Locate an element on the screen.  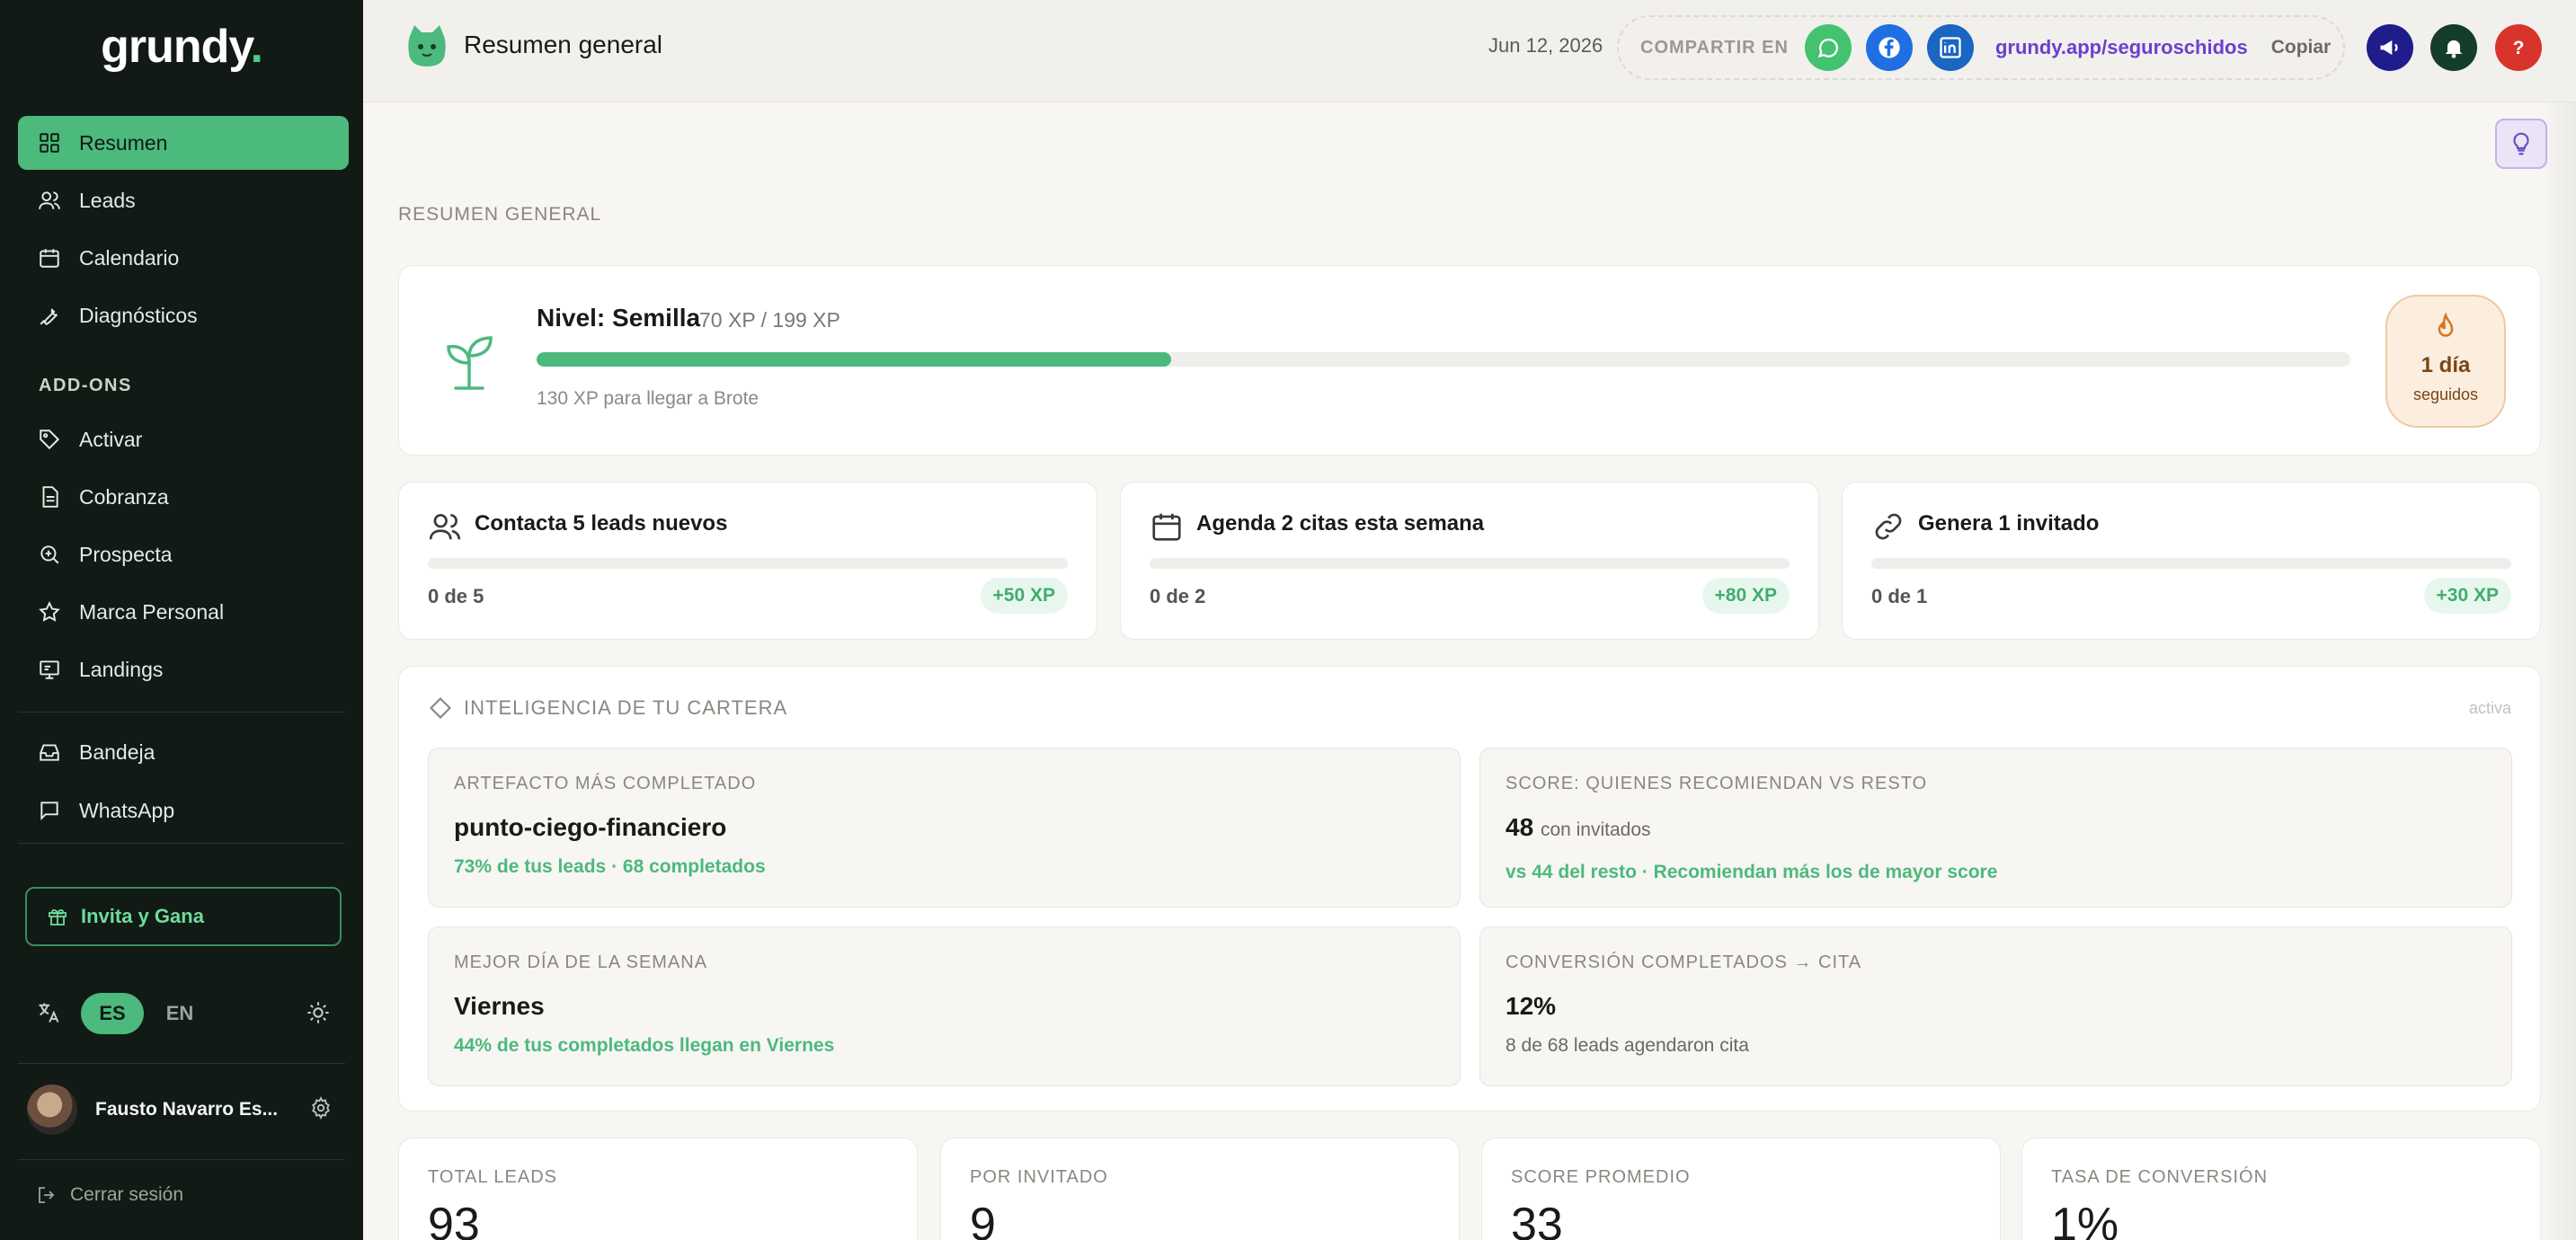
sidebar-item-label: WhatsApp is located at coordinates (127, 810).